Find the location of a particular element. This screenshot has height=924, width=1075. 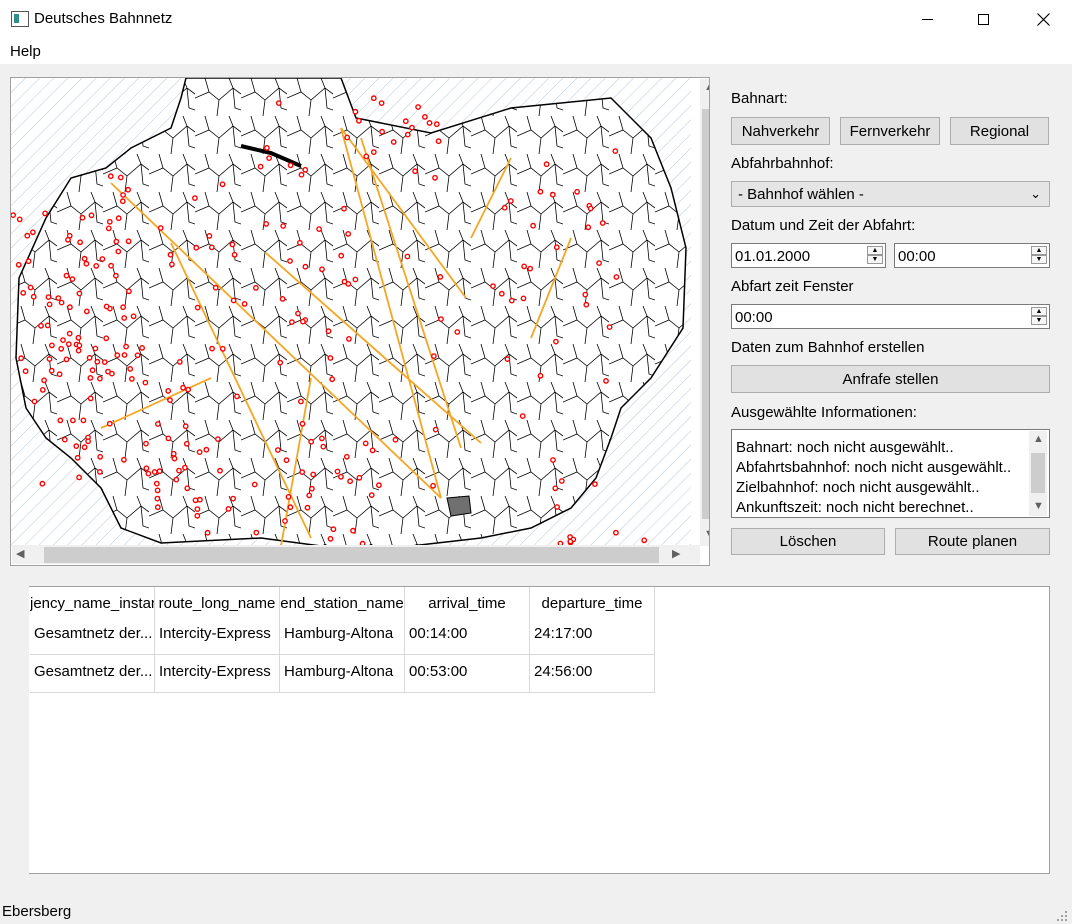

table-cell: Intercity-Express is located at coordinates (217, 674).